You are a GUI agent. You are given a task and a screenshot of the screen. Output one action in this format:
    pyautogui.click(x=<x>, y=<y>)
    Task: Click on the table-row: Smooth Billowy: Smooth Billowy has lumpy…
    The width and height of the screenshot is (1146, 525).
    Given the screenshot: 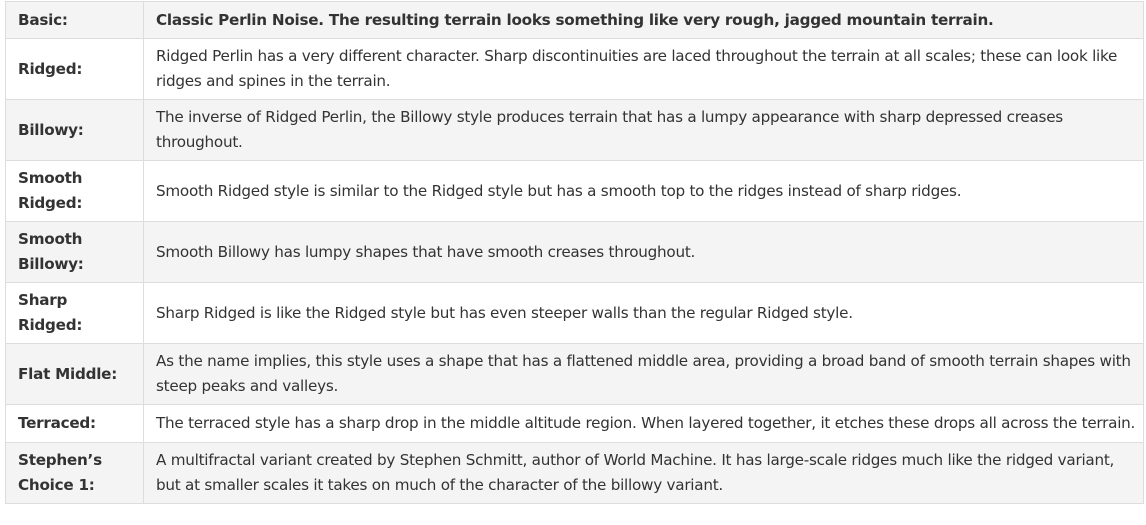 What is the action you would take?
    pyautogui.click(x=574, y=252)
    